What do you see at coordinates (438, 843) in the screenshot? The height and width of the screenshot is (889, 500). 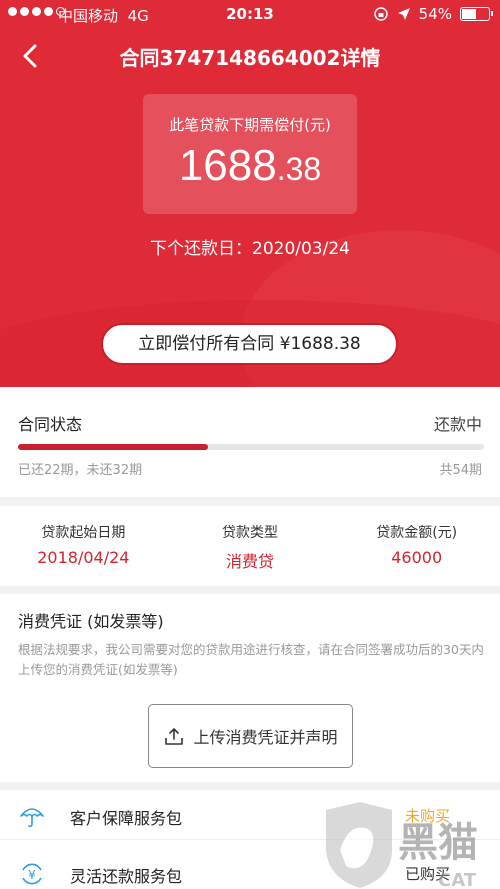 I see `svg-text: 黑猫` at bounding box center [438, 843].